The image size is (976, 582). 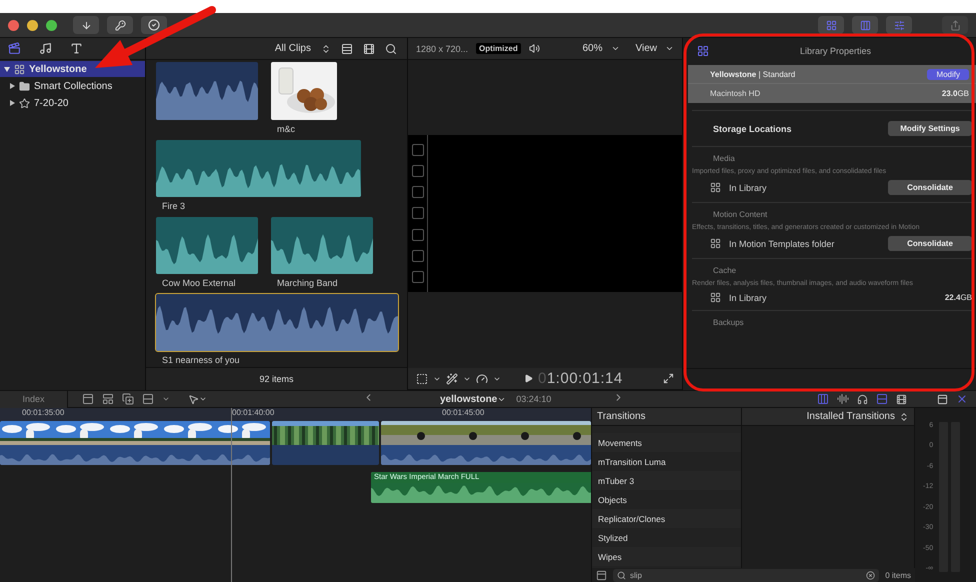 I want to click on zoom-button, so click(x=51, y=25).